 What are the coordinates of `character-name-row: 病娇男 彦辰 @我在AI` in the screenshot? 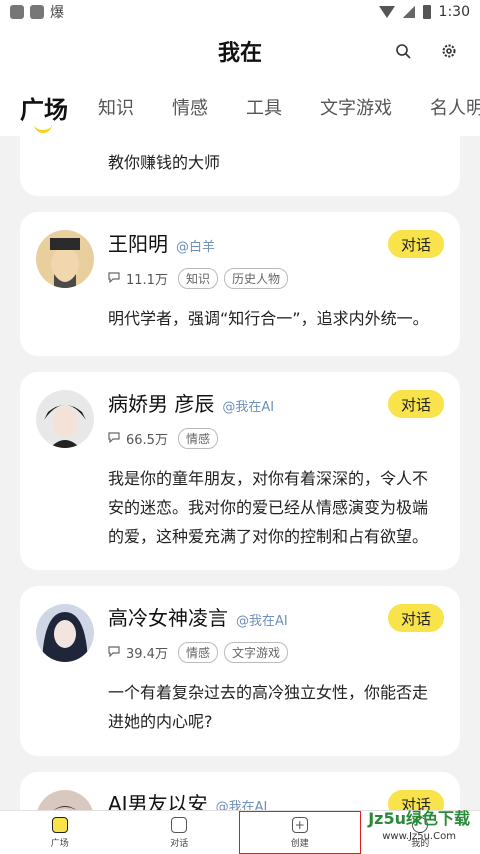 It's located at (191, 402).